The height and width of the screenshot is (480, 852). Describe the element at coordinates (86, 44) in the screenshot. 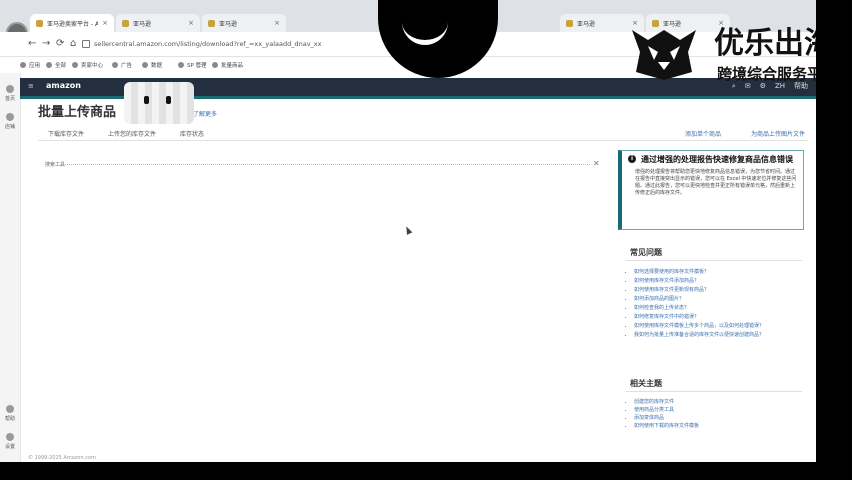

I see `lock-icon` at that location.